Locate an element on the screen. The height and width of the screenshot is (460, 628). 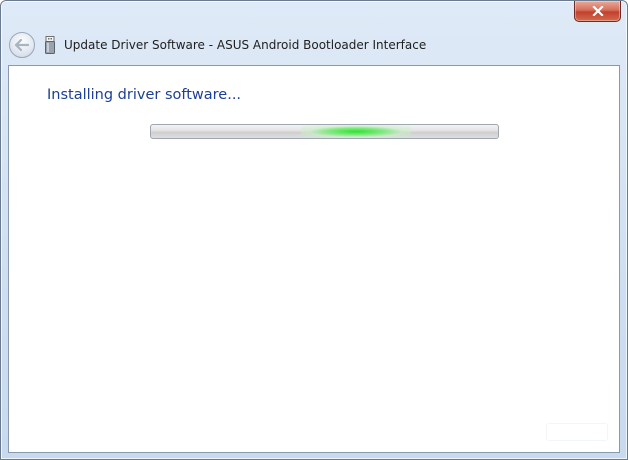
close-icon is located at coordinates (597, 11).